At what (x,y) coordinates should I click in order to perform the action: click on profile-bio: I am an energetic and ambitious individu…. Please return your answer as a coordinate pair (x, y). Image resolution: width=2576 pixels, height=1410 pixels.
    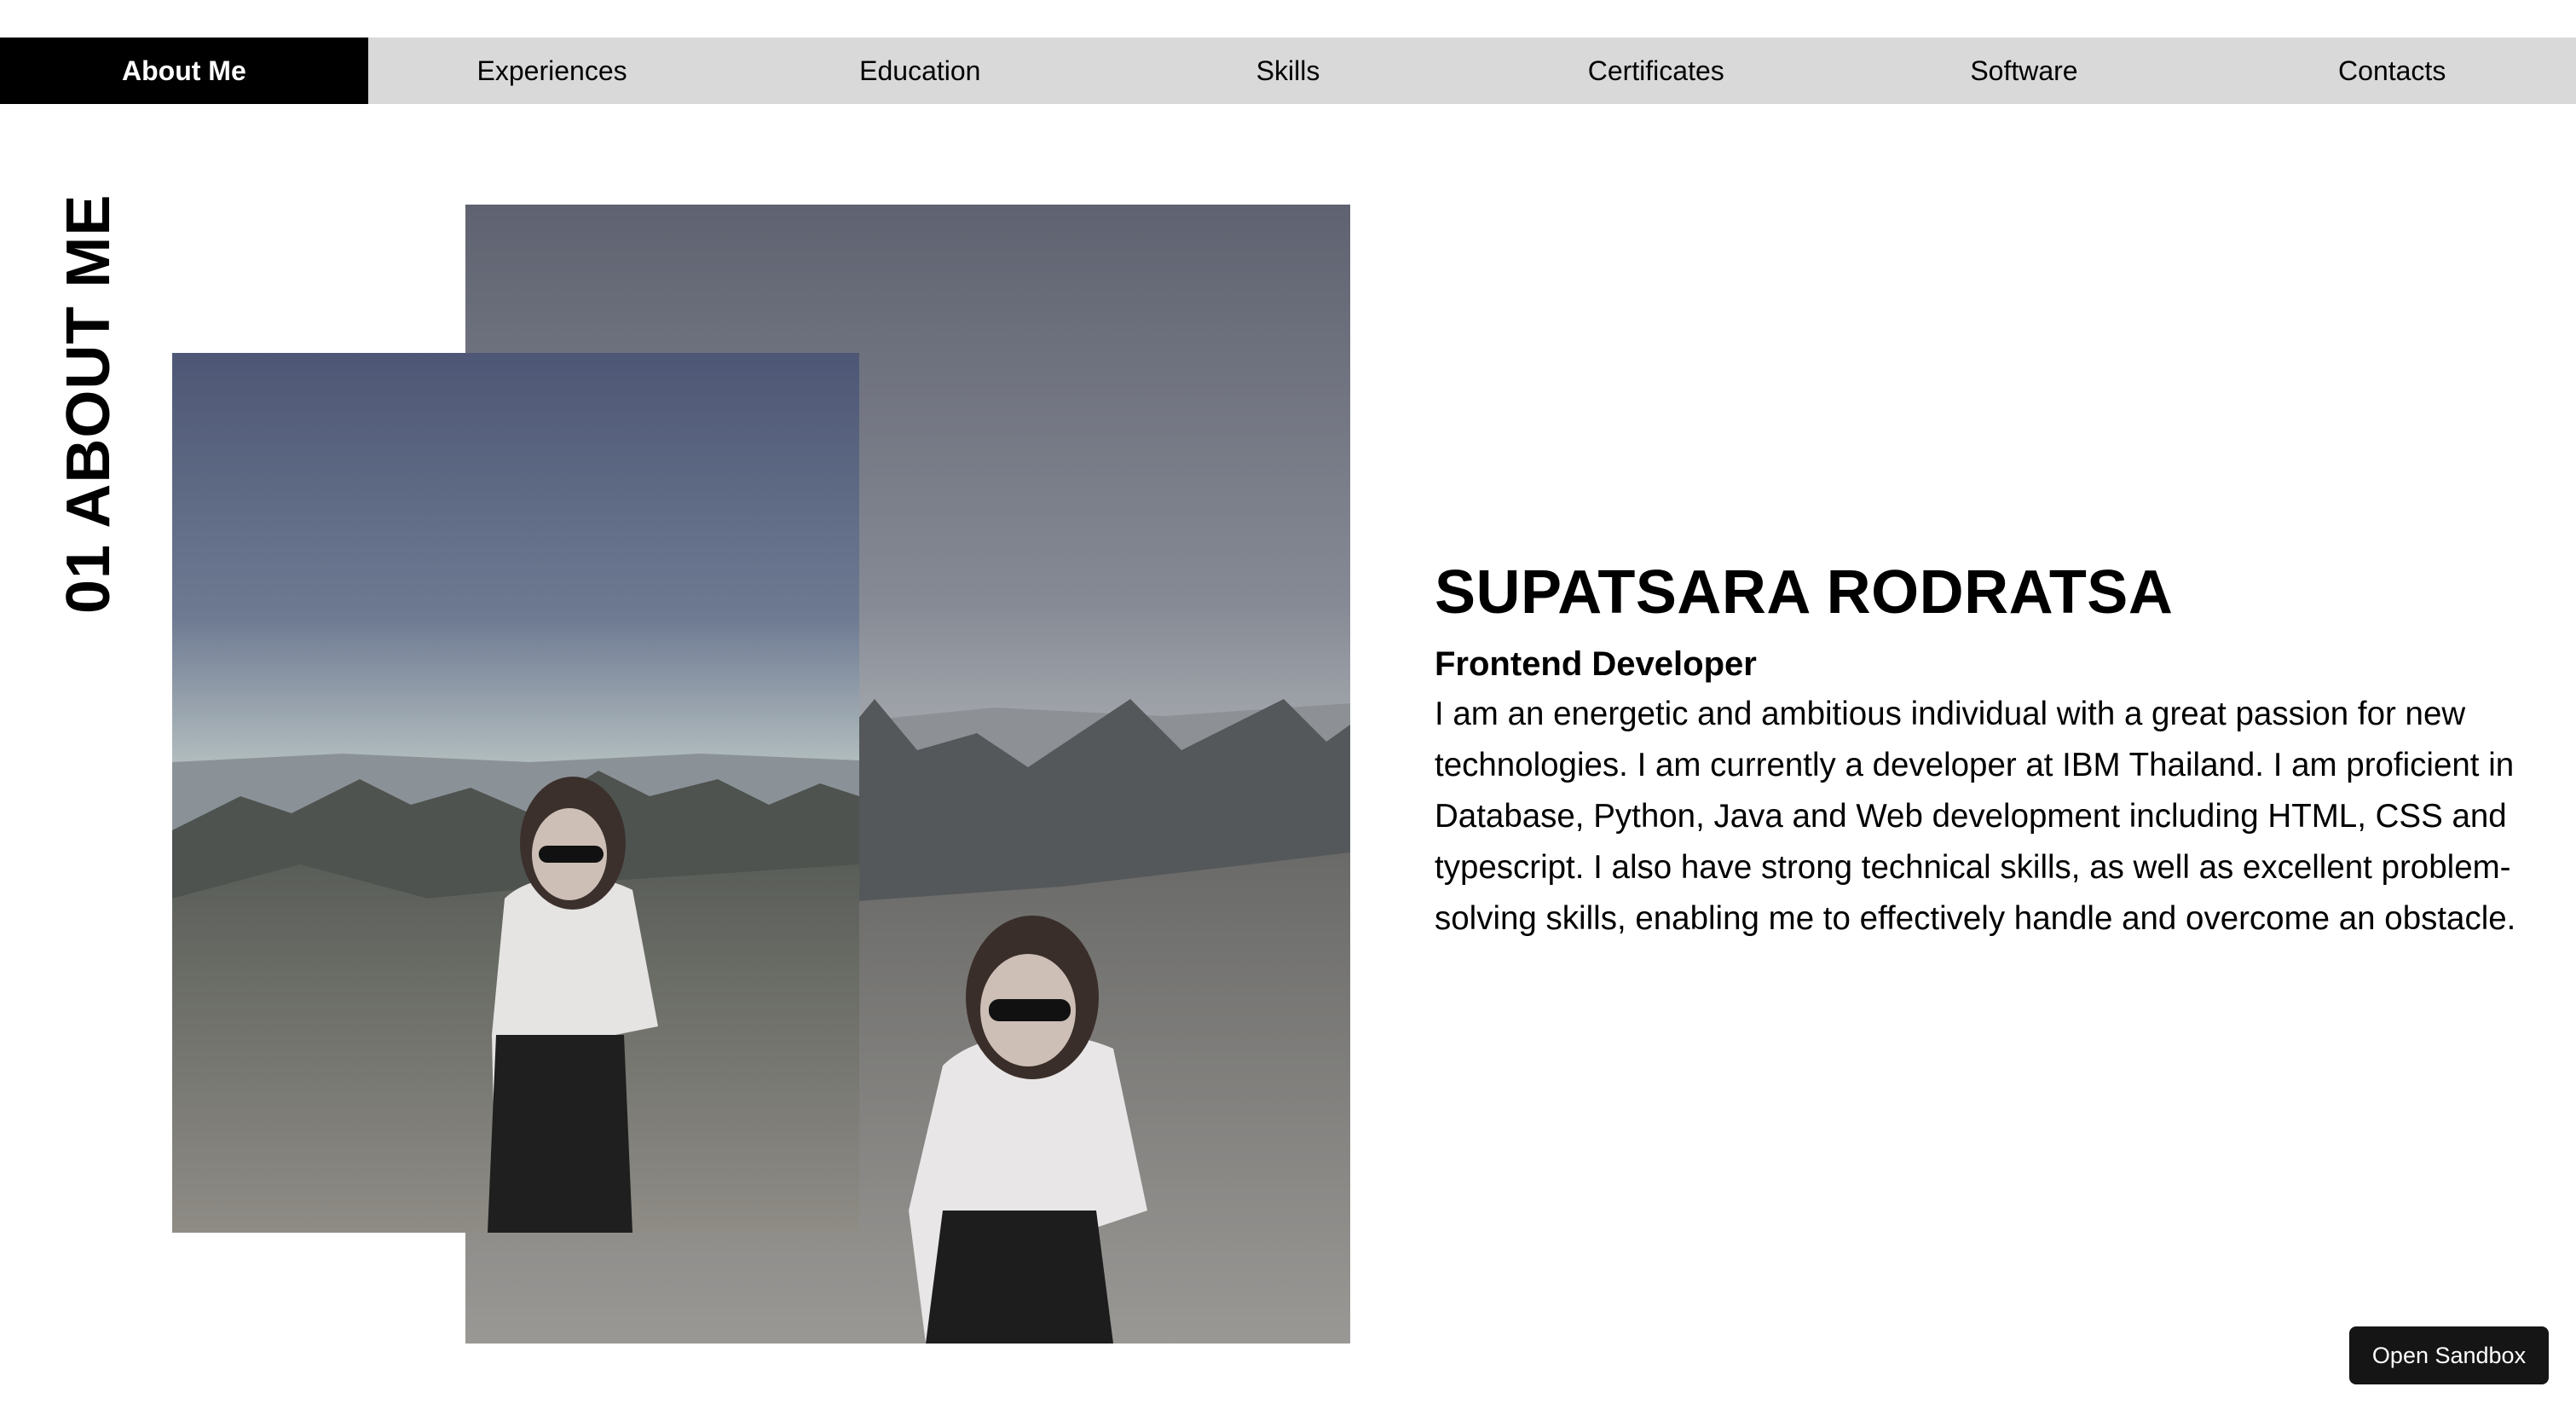
    Looking at the image, I should click on (1975, 816).